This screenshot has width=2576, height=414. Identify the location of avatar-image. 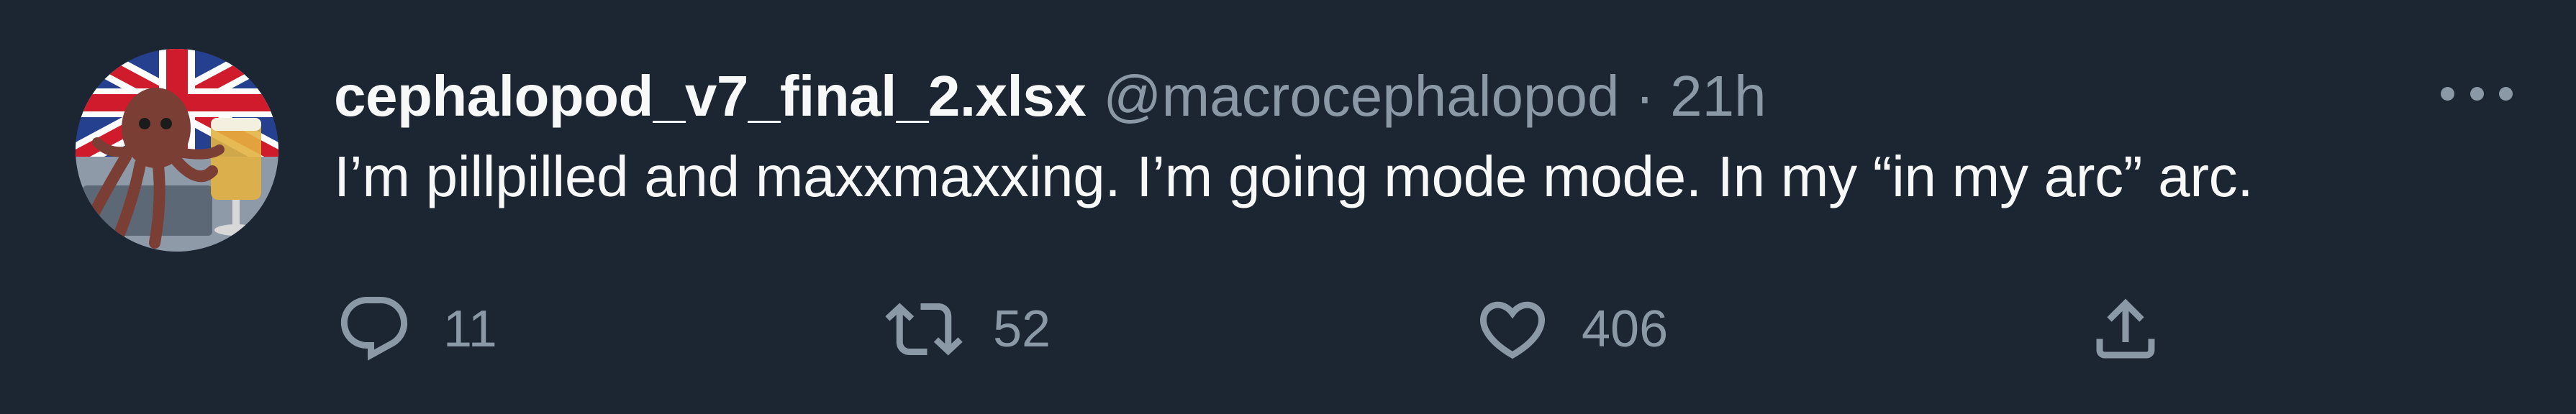
(177, 150).